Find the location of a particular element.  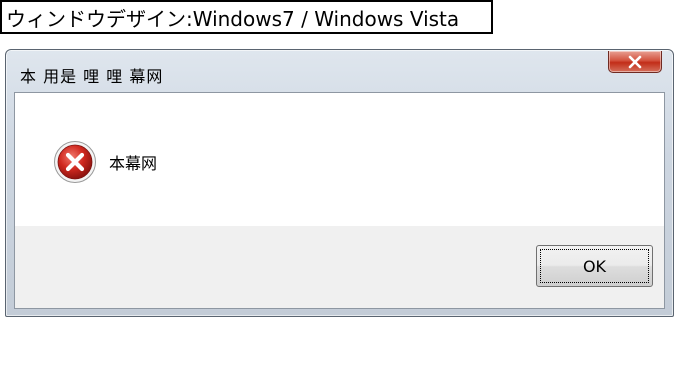

caption-label: ウィンドウデザイン:Windows7 / Windows Vista is located at coordinates (246, 17).